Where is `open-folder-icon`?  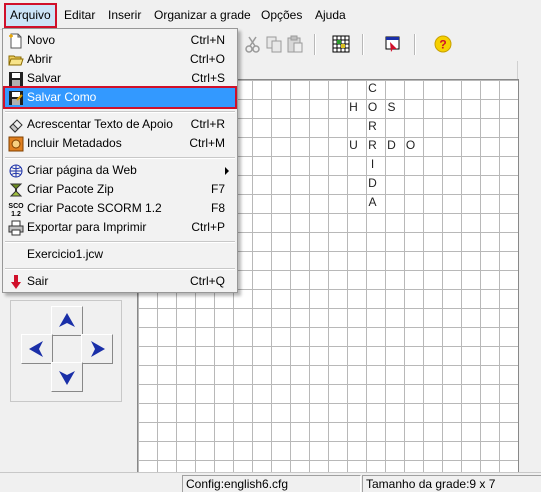 open-folder-icon is located at coordinates (16, 60).